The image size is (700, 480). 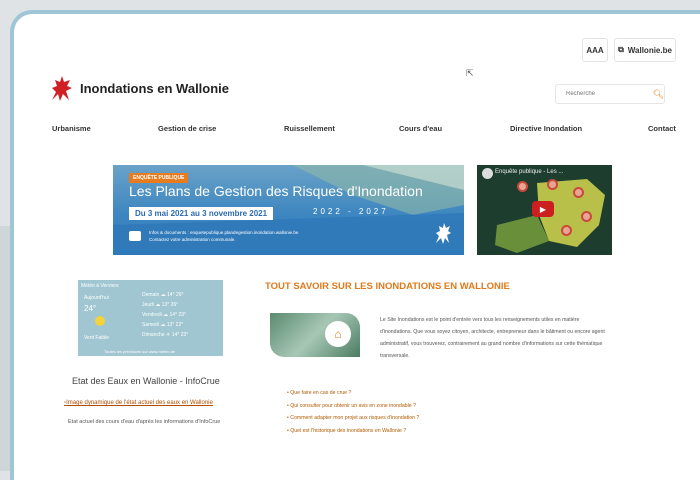 What do you see at coordinates (71, 128) in the screenshot?
I see `nav-item-urbanisme: Urbanisme` at bounding box center [71, 128].